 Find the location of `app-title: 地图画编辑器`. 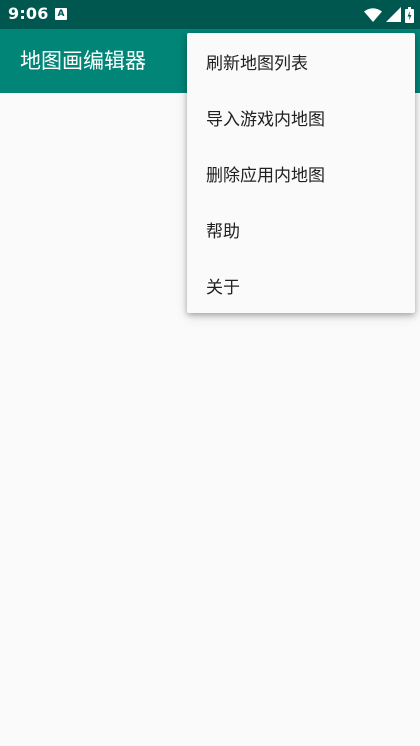

app-title: 地图画编辑器 is located at coordinates (83, 61).